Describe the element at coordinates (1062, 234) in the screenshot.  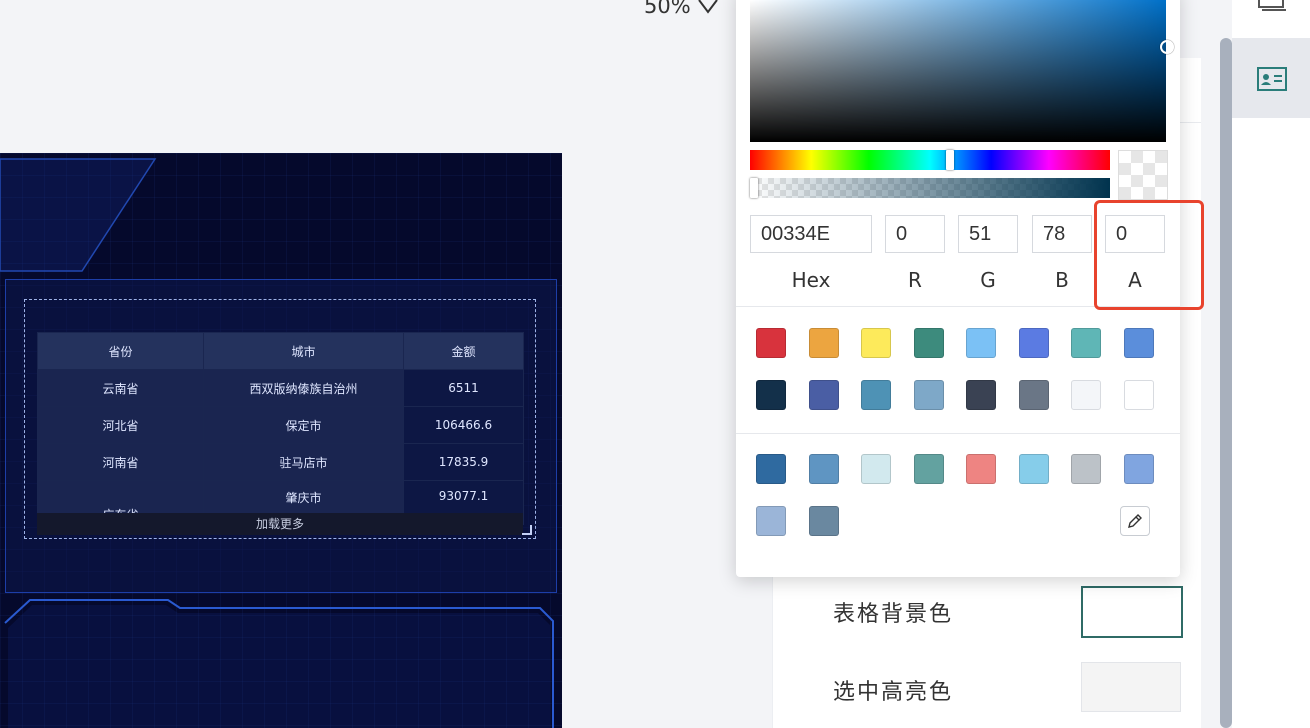
I see `b-input` at that location.